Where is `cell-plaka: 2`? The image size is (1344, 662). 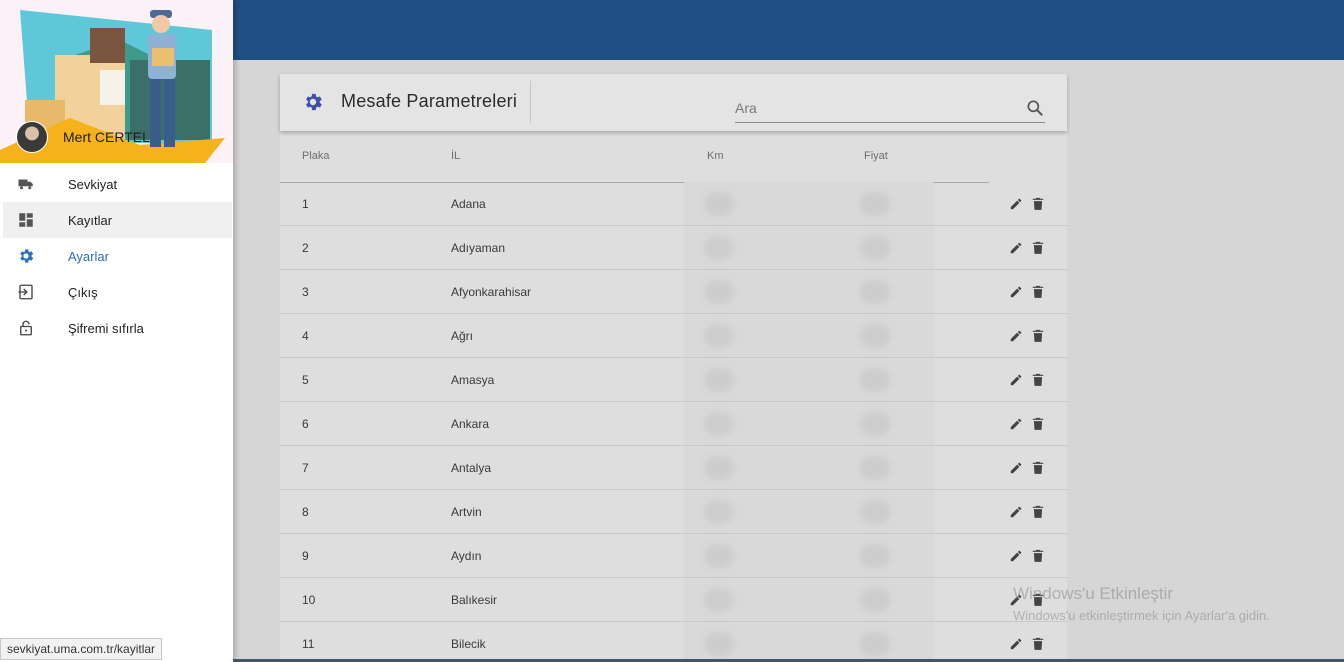 cell-plaka: 2 is located at coordinates (305, 248).